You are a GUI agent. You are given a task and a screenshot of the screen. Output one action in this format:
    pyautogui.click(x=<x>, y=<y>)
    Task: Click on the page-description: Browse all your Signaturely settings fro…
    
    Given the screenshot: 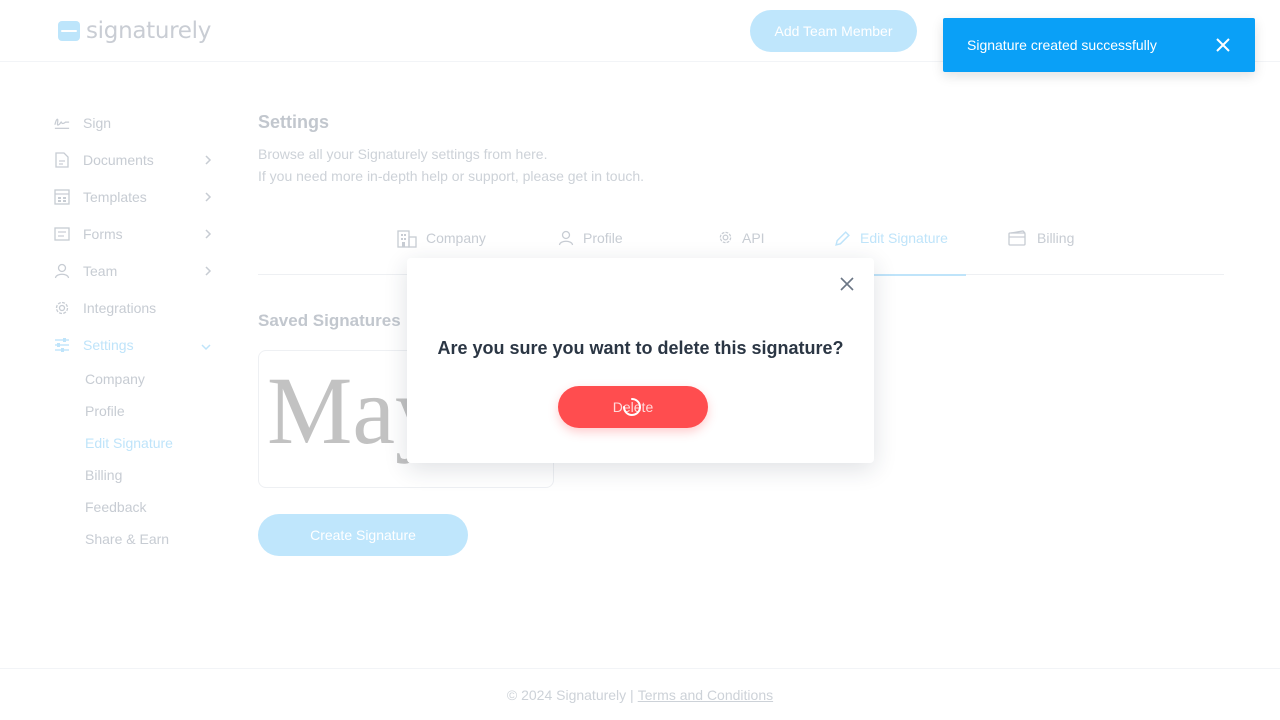 What is the action you would take?
    pyautogui.click(x=741, y=165)
    